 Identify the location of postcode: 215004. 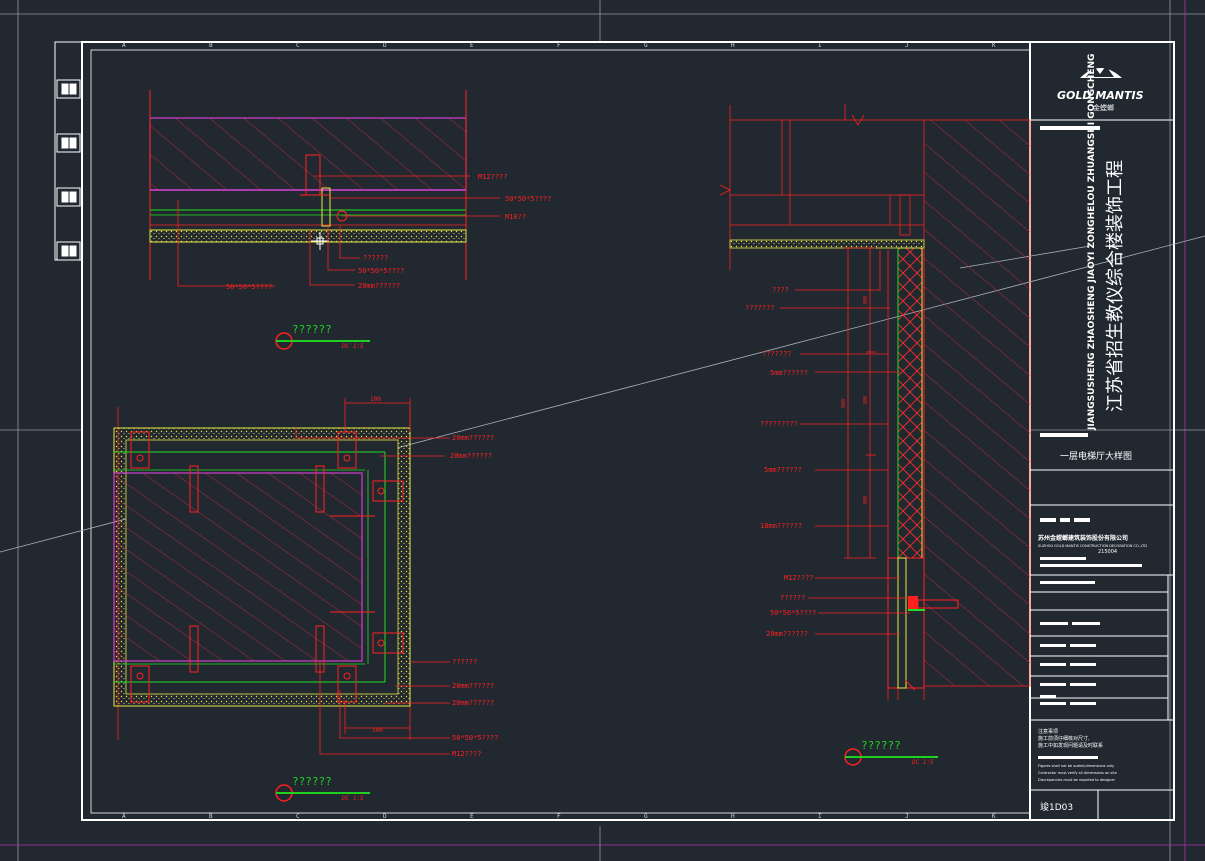
(1107, 552).